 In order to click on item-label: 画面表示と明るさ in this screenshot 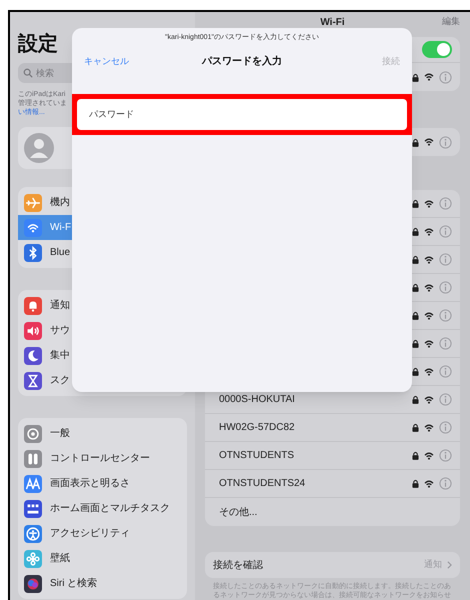, I will do `click(90, 483)`.